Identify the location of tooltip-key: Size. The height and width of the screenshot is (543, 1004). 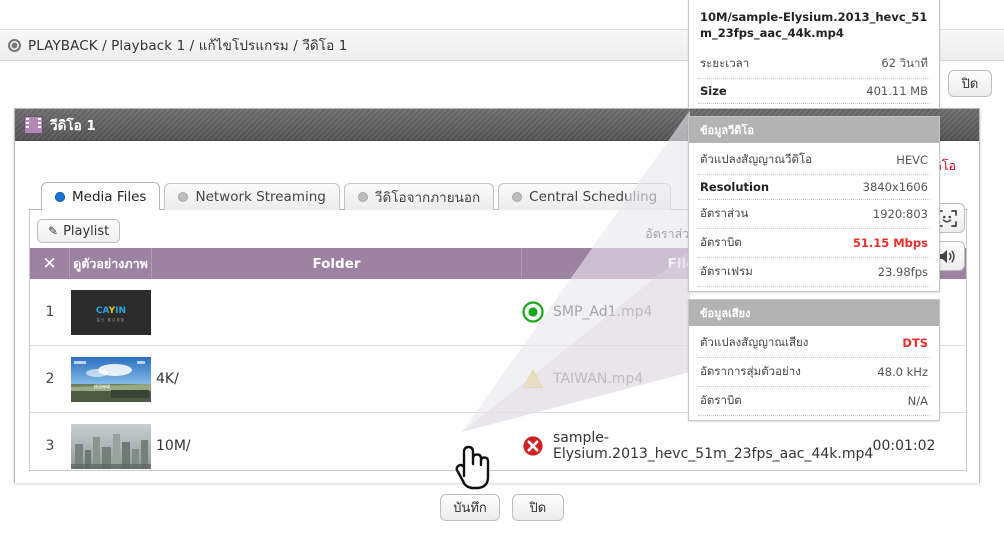
(713, 91).